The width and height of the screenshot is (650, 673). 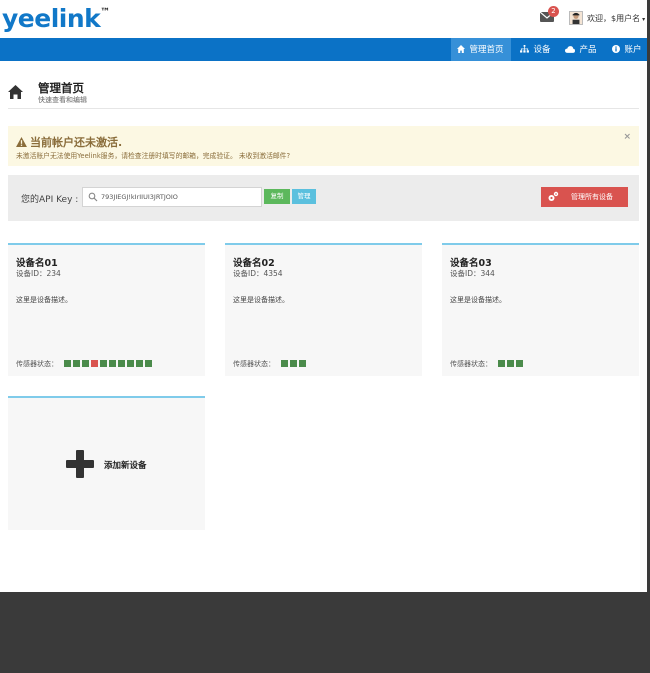 What do you see at coordinates (323, 108) in the screenshot?
I see `divider` at bounding box center [323, 108].